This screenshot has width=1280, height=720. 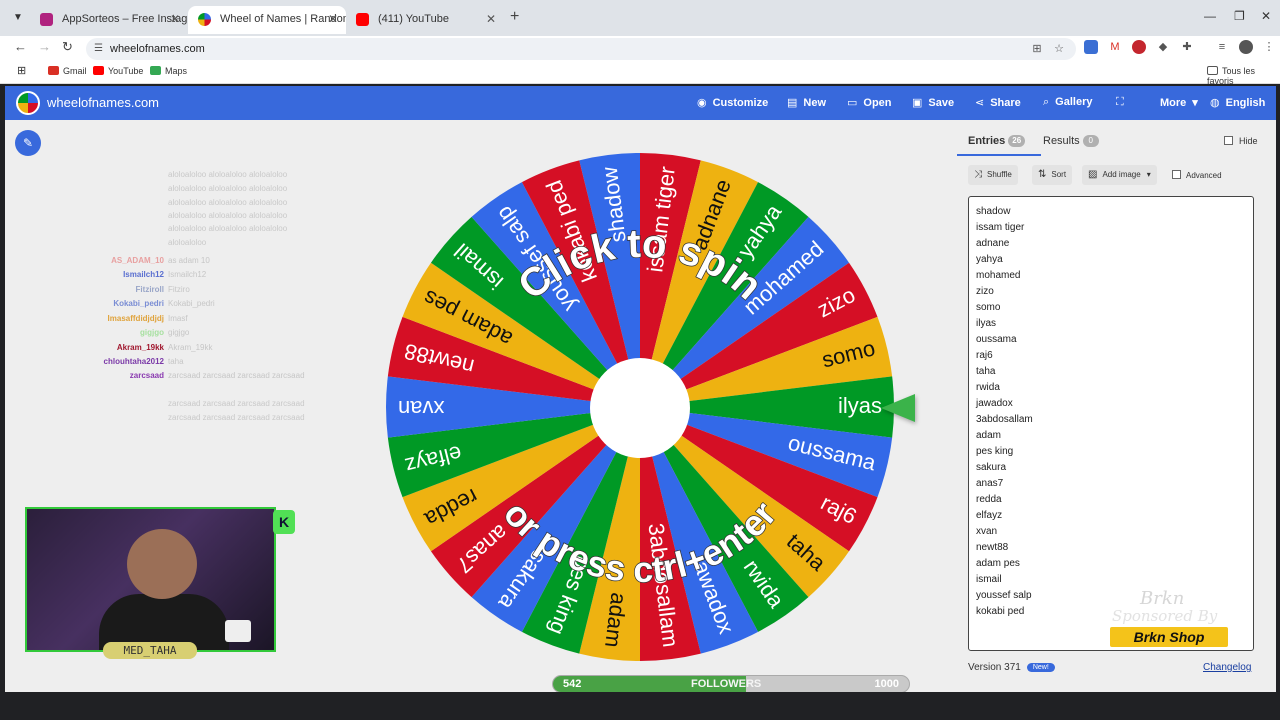 I want to click on customize-button: ◉ Customize, so click(x=732, y=102).